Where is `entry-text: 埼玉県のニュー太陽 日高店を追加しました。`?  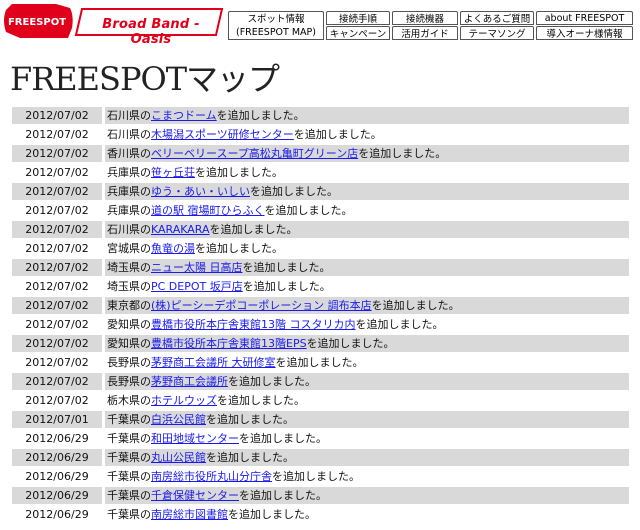
entry-text: 埼玉県のニュー太陽 日高店を追加しました。 is located at coordinates (367, 268).